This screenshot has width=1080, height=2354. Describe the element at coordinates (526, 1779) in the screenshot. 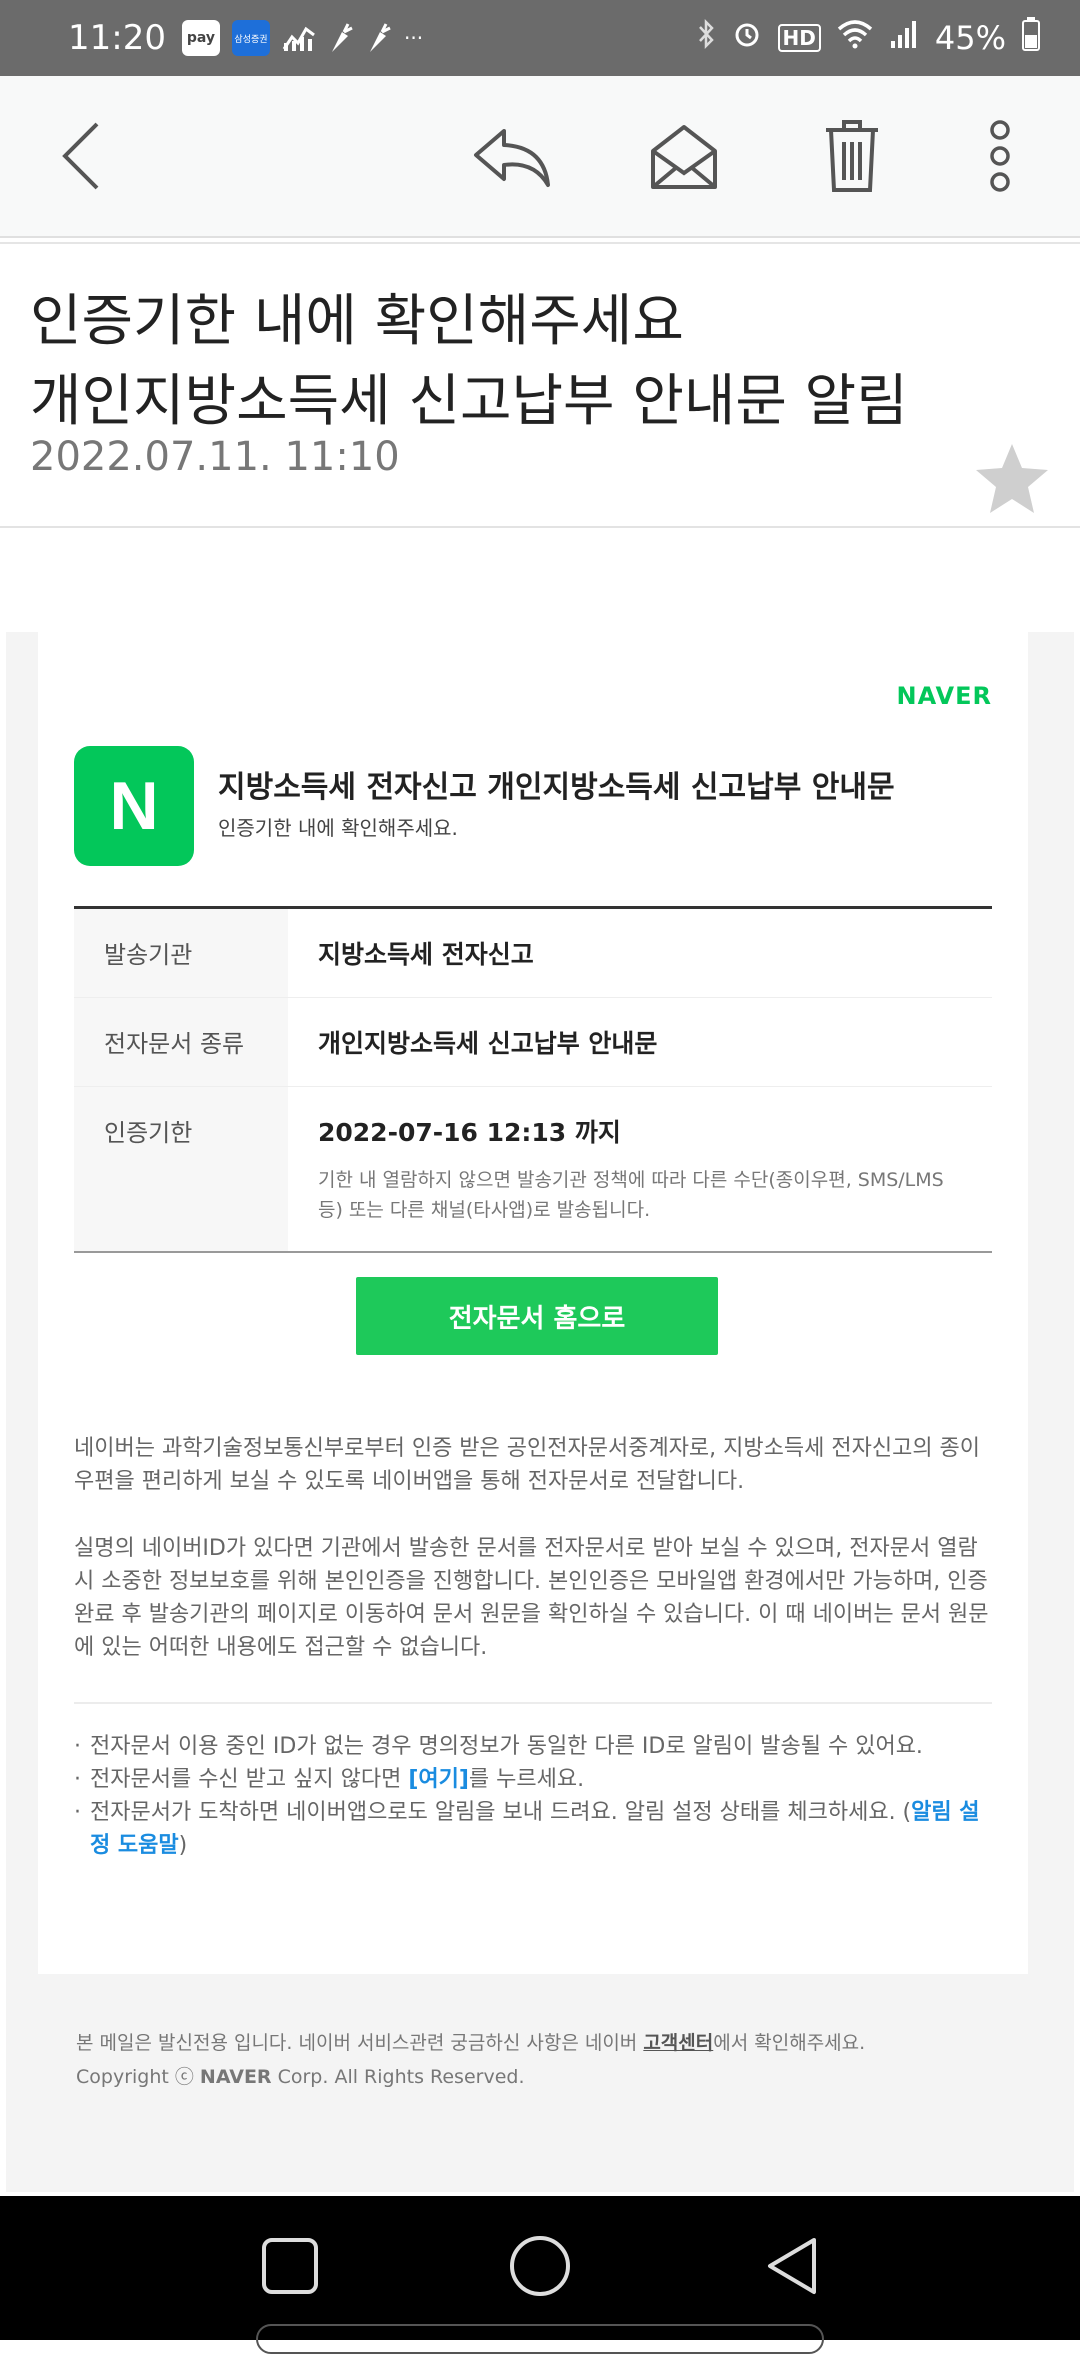

I see `list-item-text: 를 누르세요.` at that location.